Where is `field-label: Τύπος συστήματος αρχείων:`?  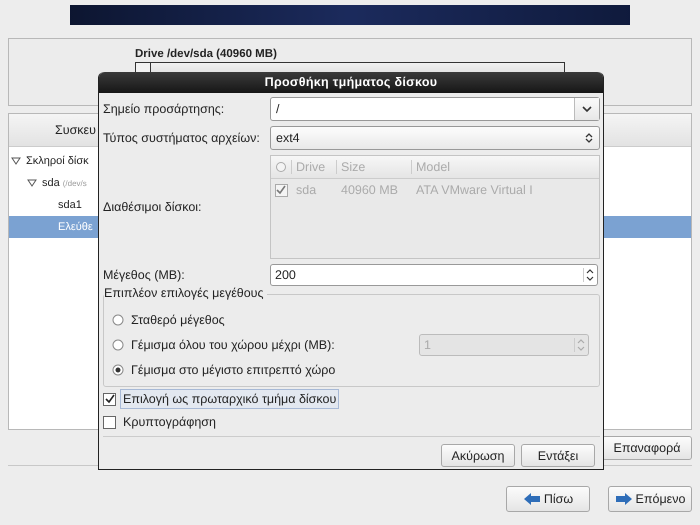 field-label: Τύπος συστήματος αρχείων: is located at coordinates (182, 138).